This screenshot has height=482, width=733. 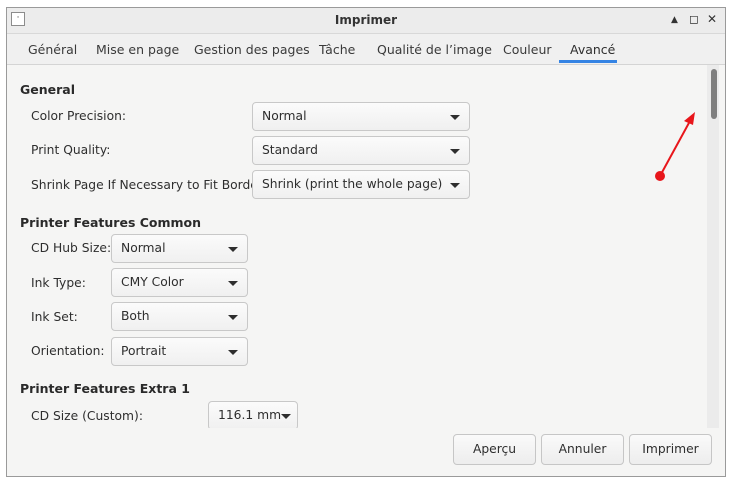 I want to click on annotation-arrowhead, so click(x=689, y=118).